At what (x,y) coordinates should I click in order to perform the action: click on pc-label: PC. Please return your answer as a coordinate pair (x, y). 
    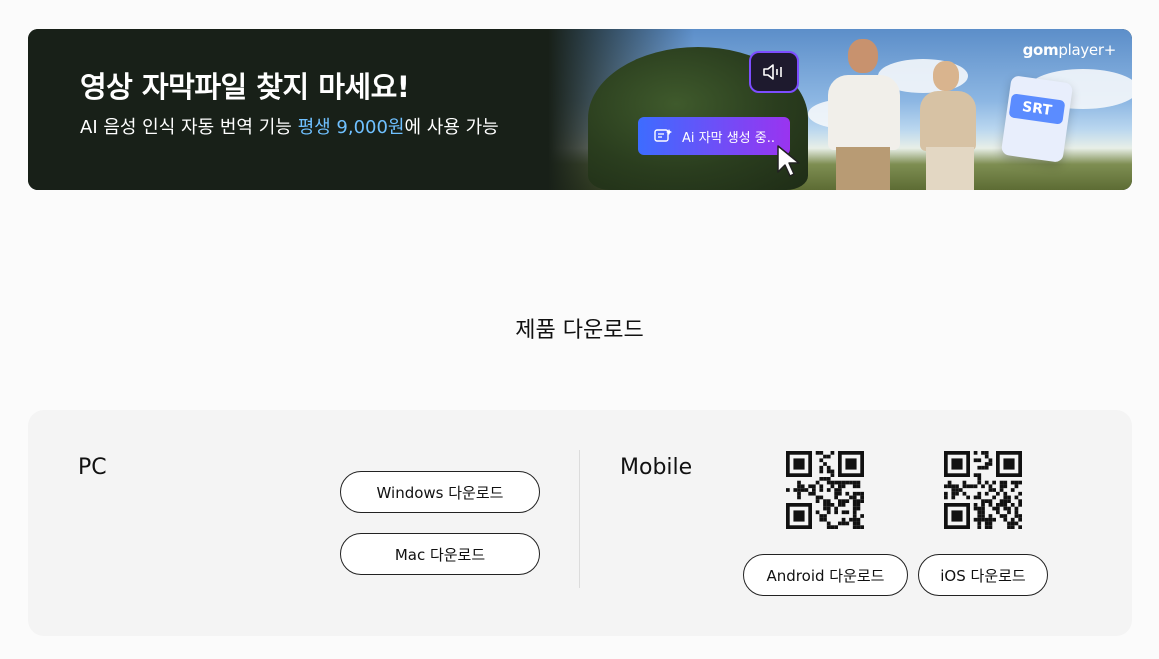
    Looking at the image, I should click on (92, 467).